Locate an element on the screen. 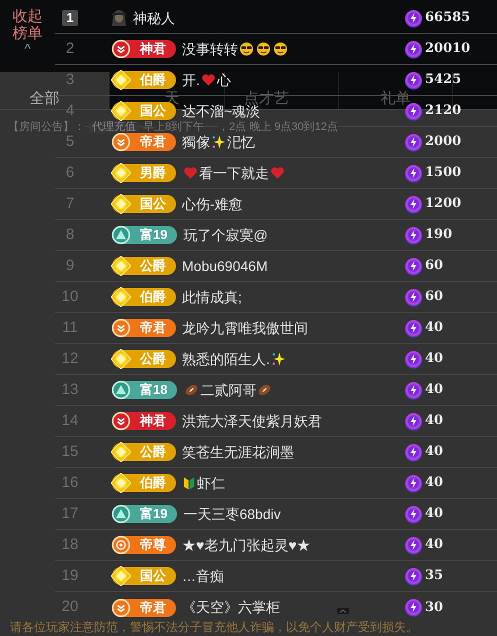 The width and height of the screenshot is (497, 636). rank-number: 5 is located at coordinates (70, 142).